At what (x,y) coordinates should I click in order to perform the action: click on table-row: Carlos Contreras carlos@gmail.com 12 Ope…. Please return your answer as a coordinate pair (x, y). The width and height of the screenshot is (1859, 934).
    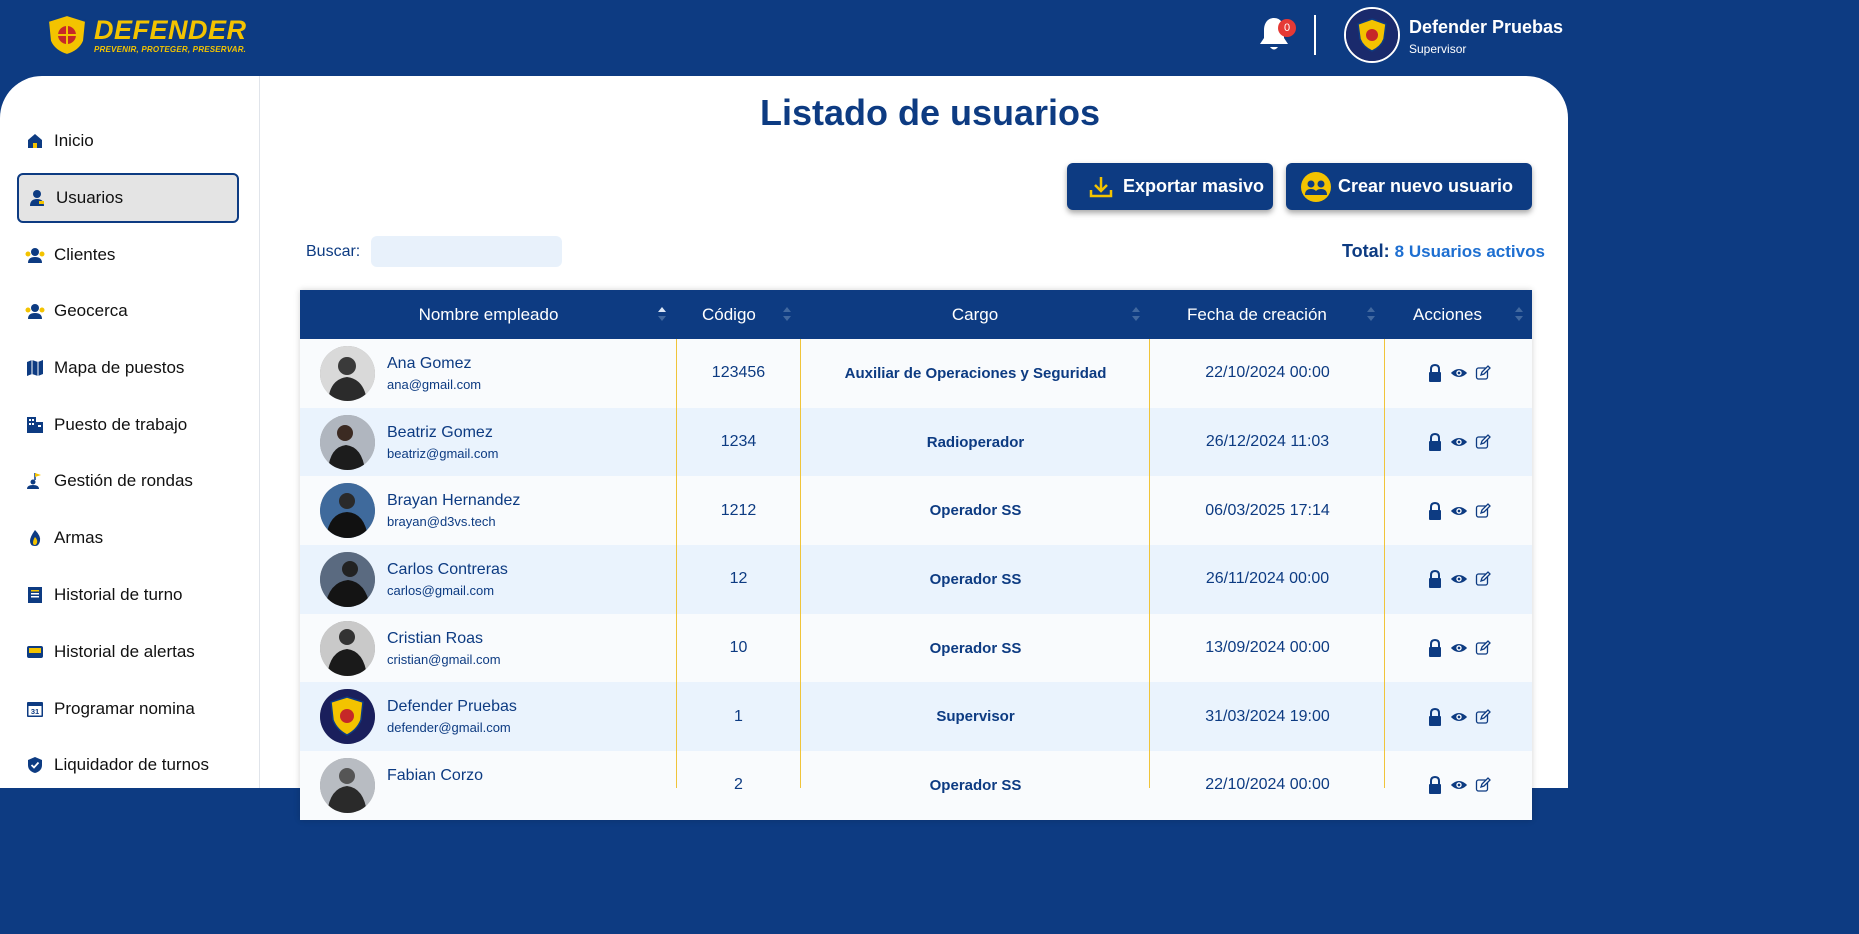
    Looking at the image, I should click on (916, 579).